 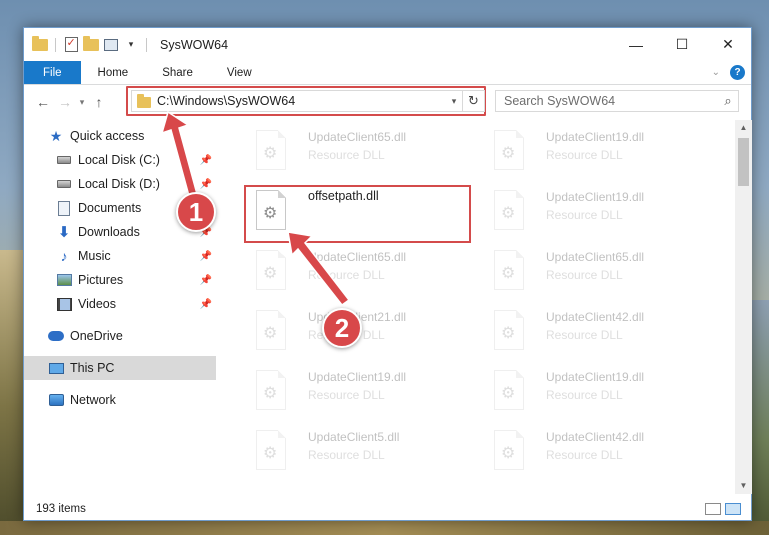 What do you see at coordinates (454, 101) in the screenshot?
I see `address-dropdown-icon: ▾` at bounding box center [454, 101].